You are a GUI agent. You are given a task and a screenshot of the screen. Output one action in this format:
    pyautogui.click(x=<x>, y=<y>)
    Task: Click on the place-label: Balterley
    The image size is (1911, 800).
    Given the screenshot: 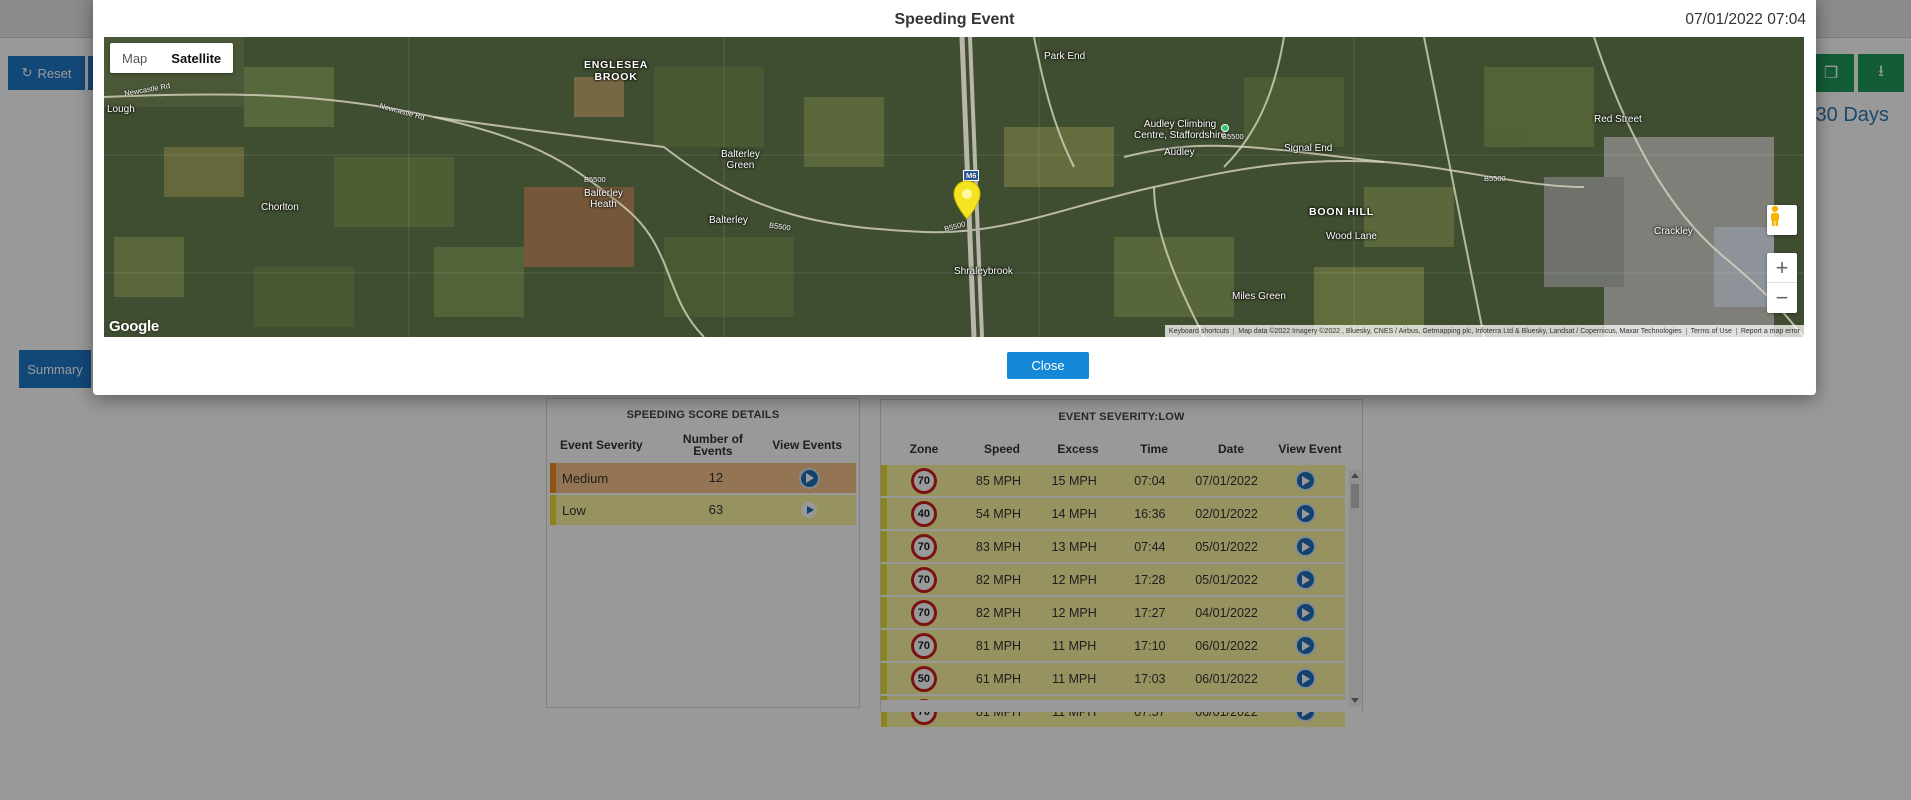 What is the action you would take?
    pyautogui.click(x=728, y=220)
    